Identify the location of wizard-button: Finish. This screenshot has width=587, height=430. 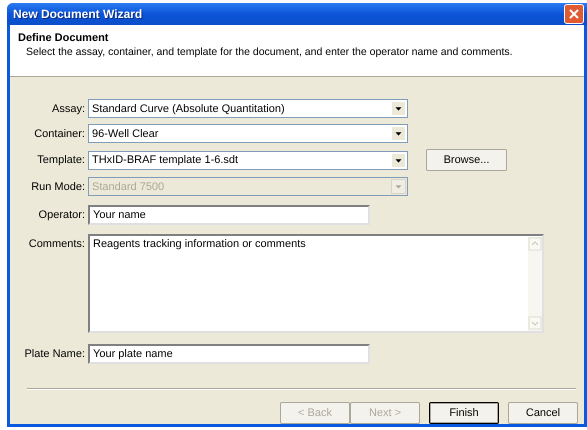
(464, 413).